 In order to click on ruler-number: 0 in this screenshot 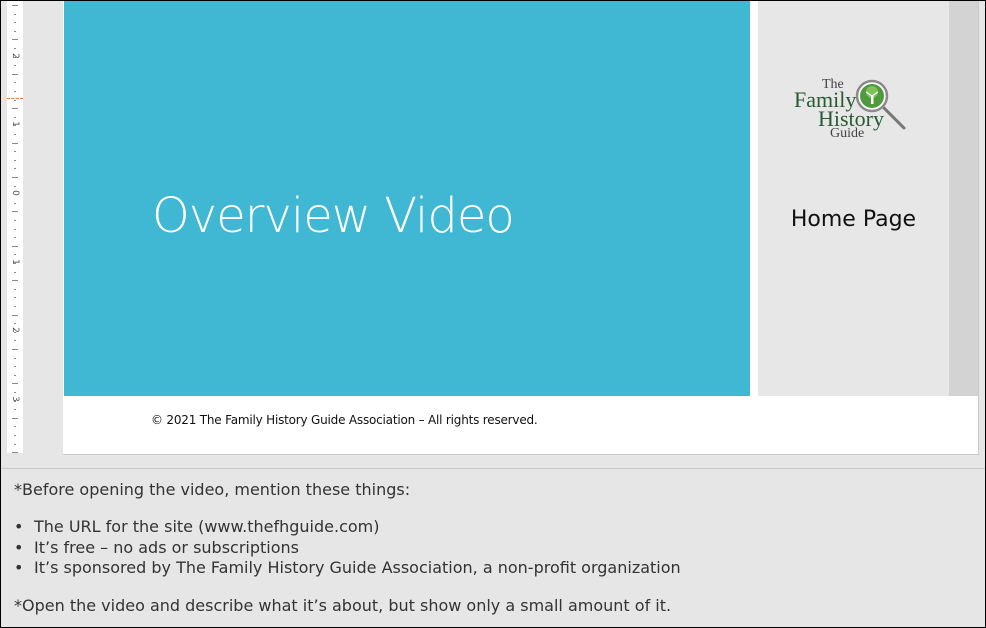, I will do `click(15, 193)`.